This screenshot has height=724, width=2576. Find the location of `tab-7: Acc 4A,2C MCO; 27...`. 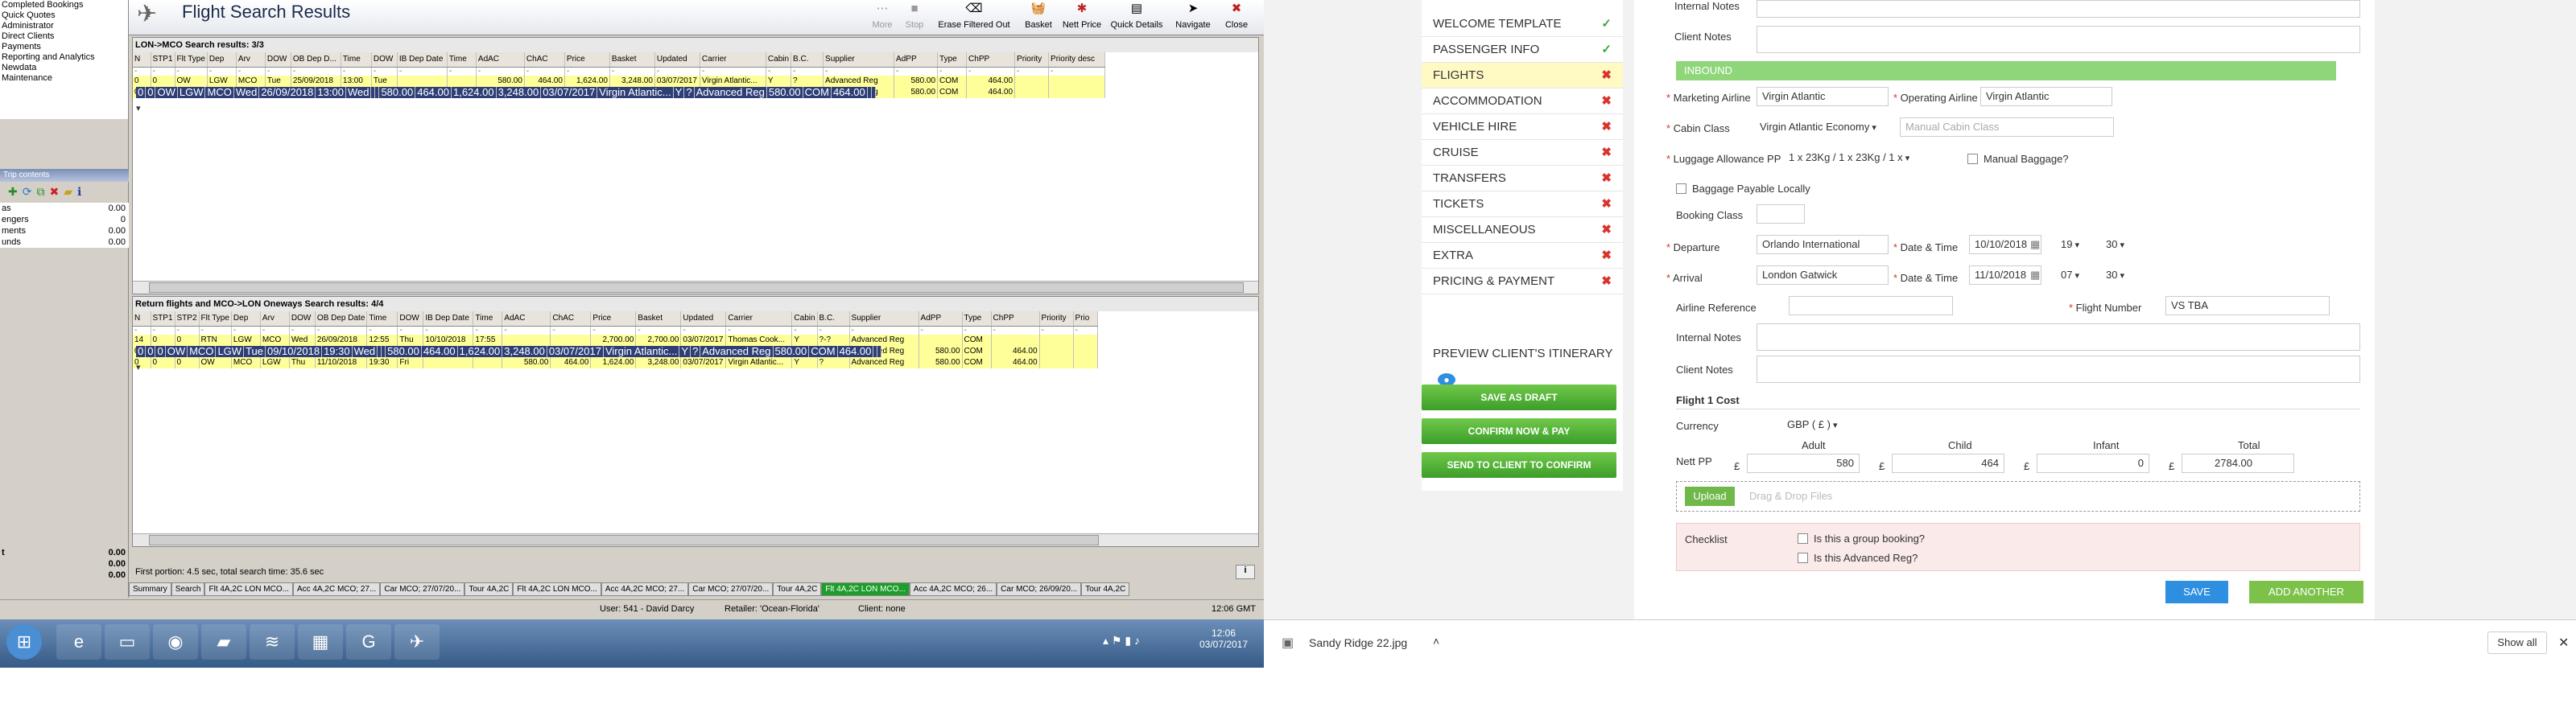

tab-7: Acc 4A,2C MCO; 27... is located at coordinates (645, 589).